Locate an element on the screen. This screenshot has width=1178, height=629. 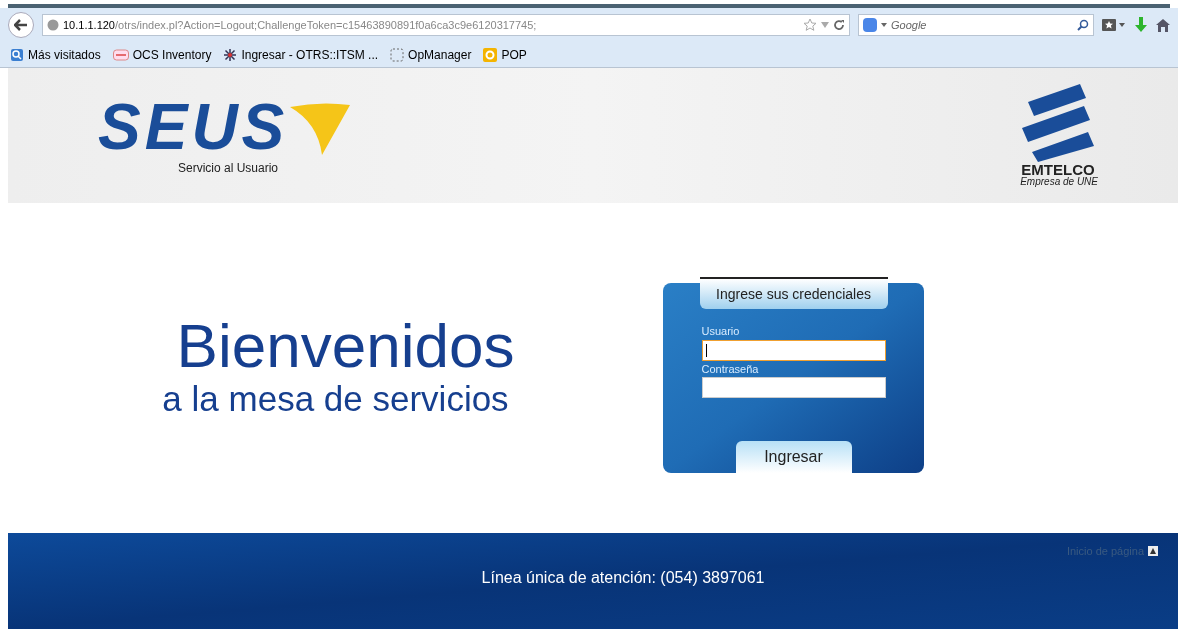
login-button: Ingresar is located at coordinates (793, 457).